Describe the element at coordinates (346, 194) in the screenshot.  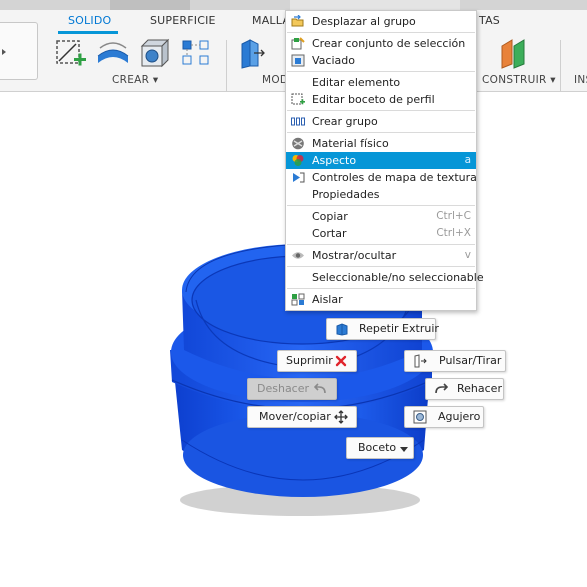
I see `menu-item-label: Propiedades` at that location.